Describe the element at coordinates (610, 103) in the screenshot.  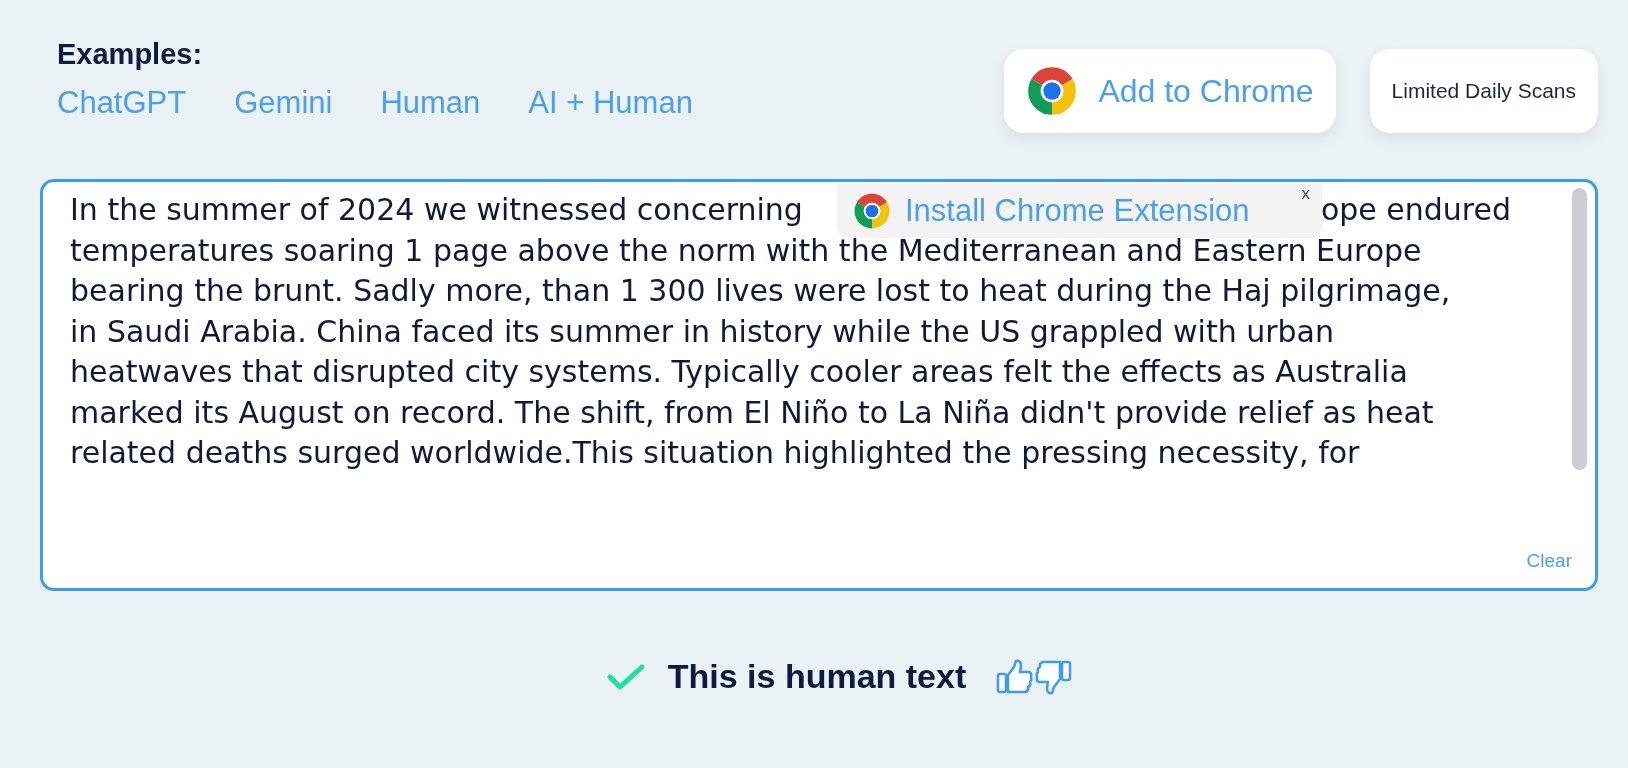
I see `example-link: AI + Human` at that location.